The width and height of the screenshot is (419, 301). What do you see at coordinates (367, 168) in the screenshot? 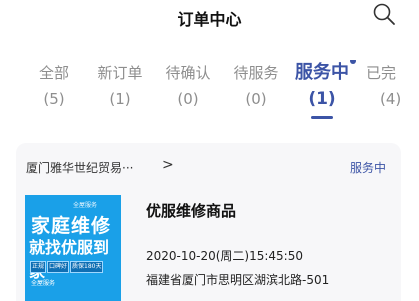
I see `status-badge: 服务中` at bounding box center [367, 168].